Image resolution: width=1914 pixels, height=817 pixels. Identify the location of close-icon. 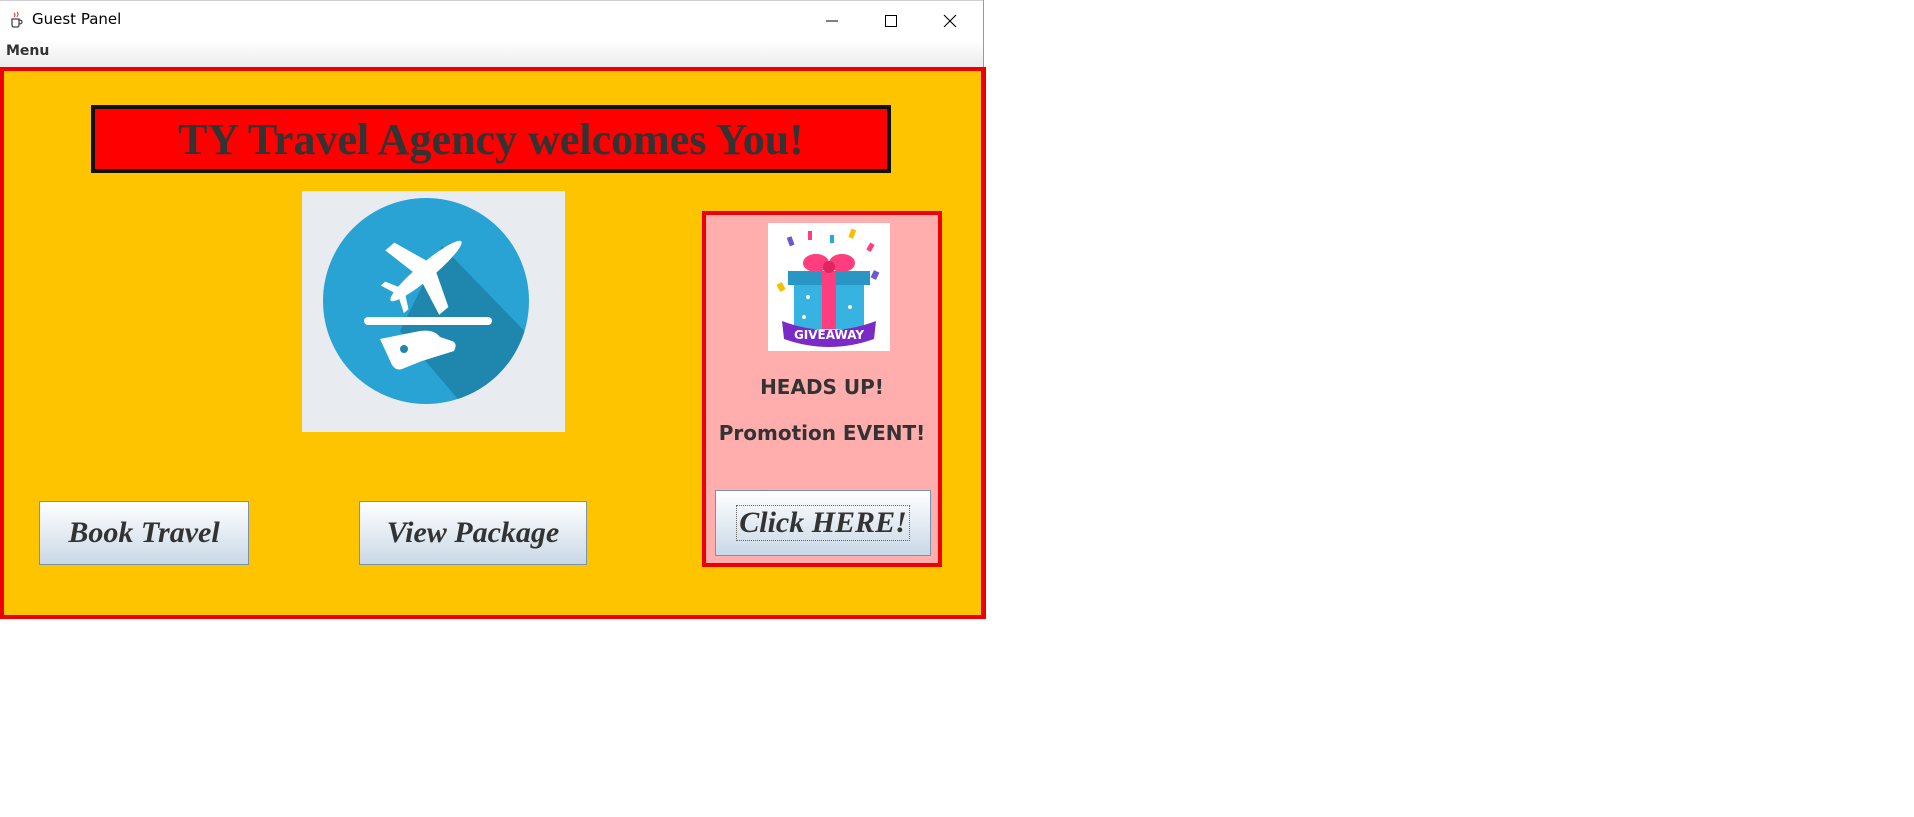
(950, 21).